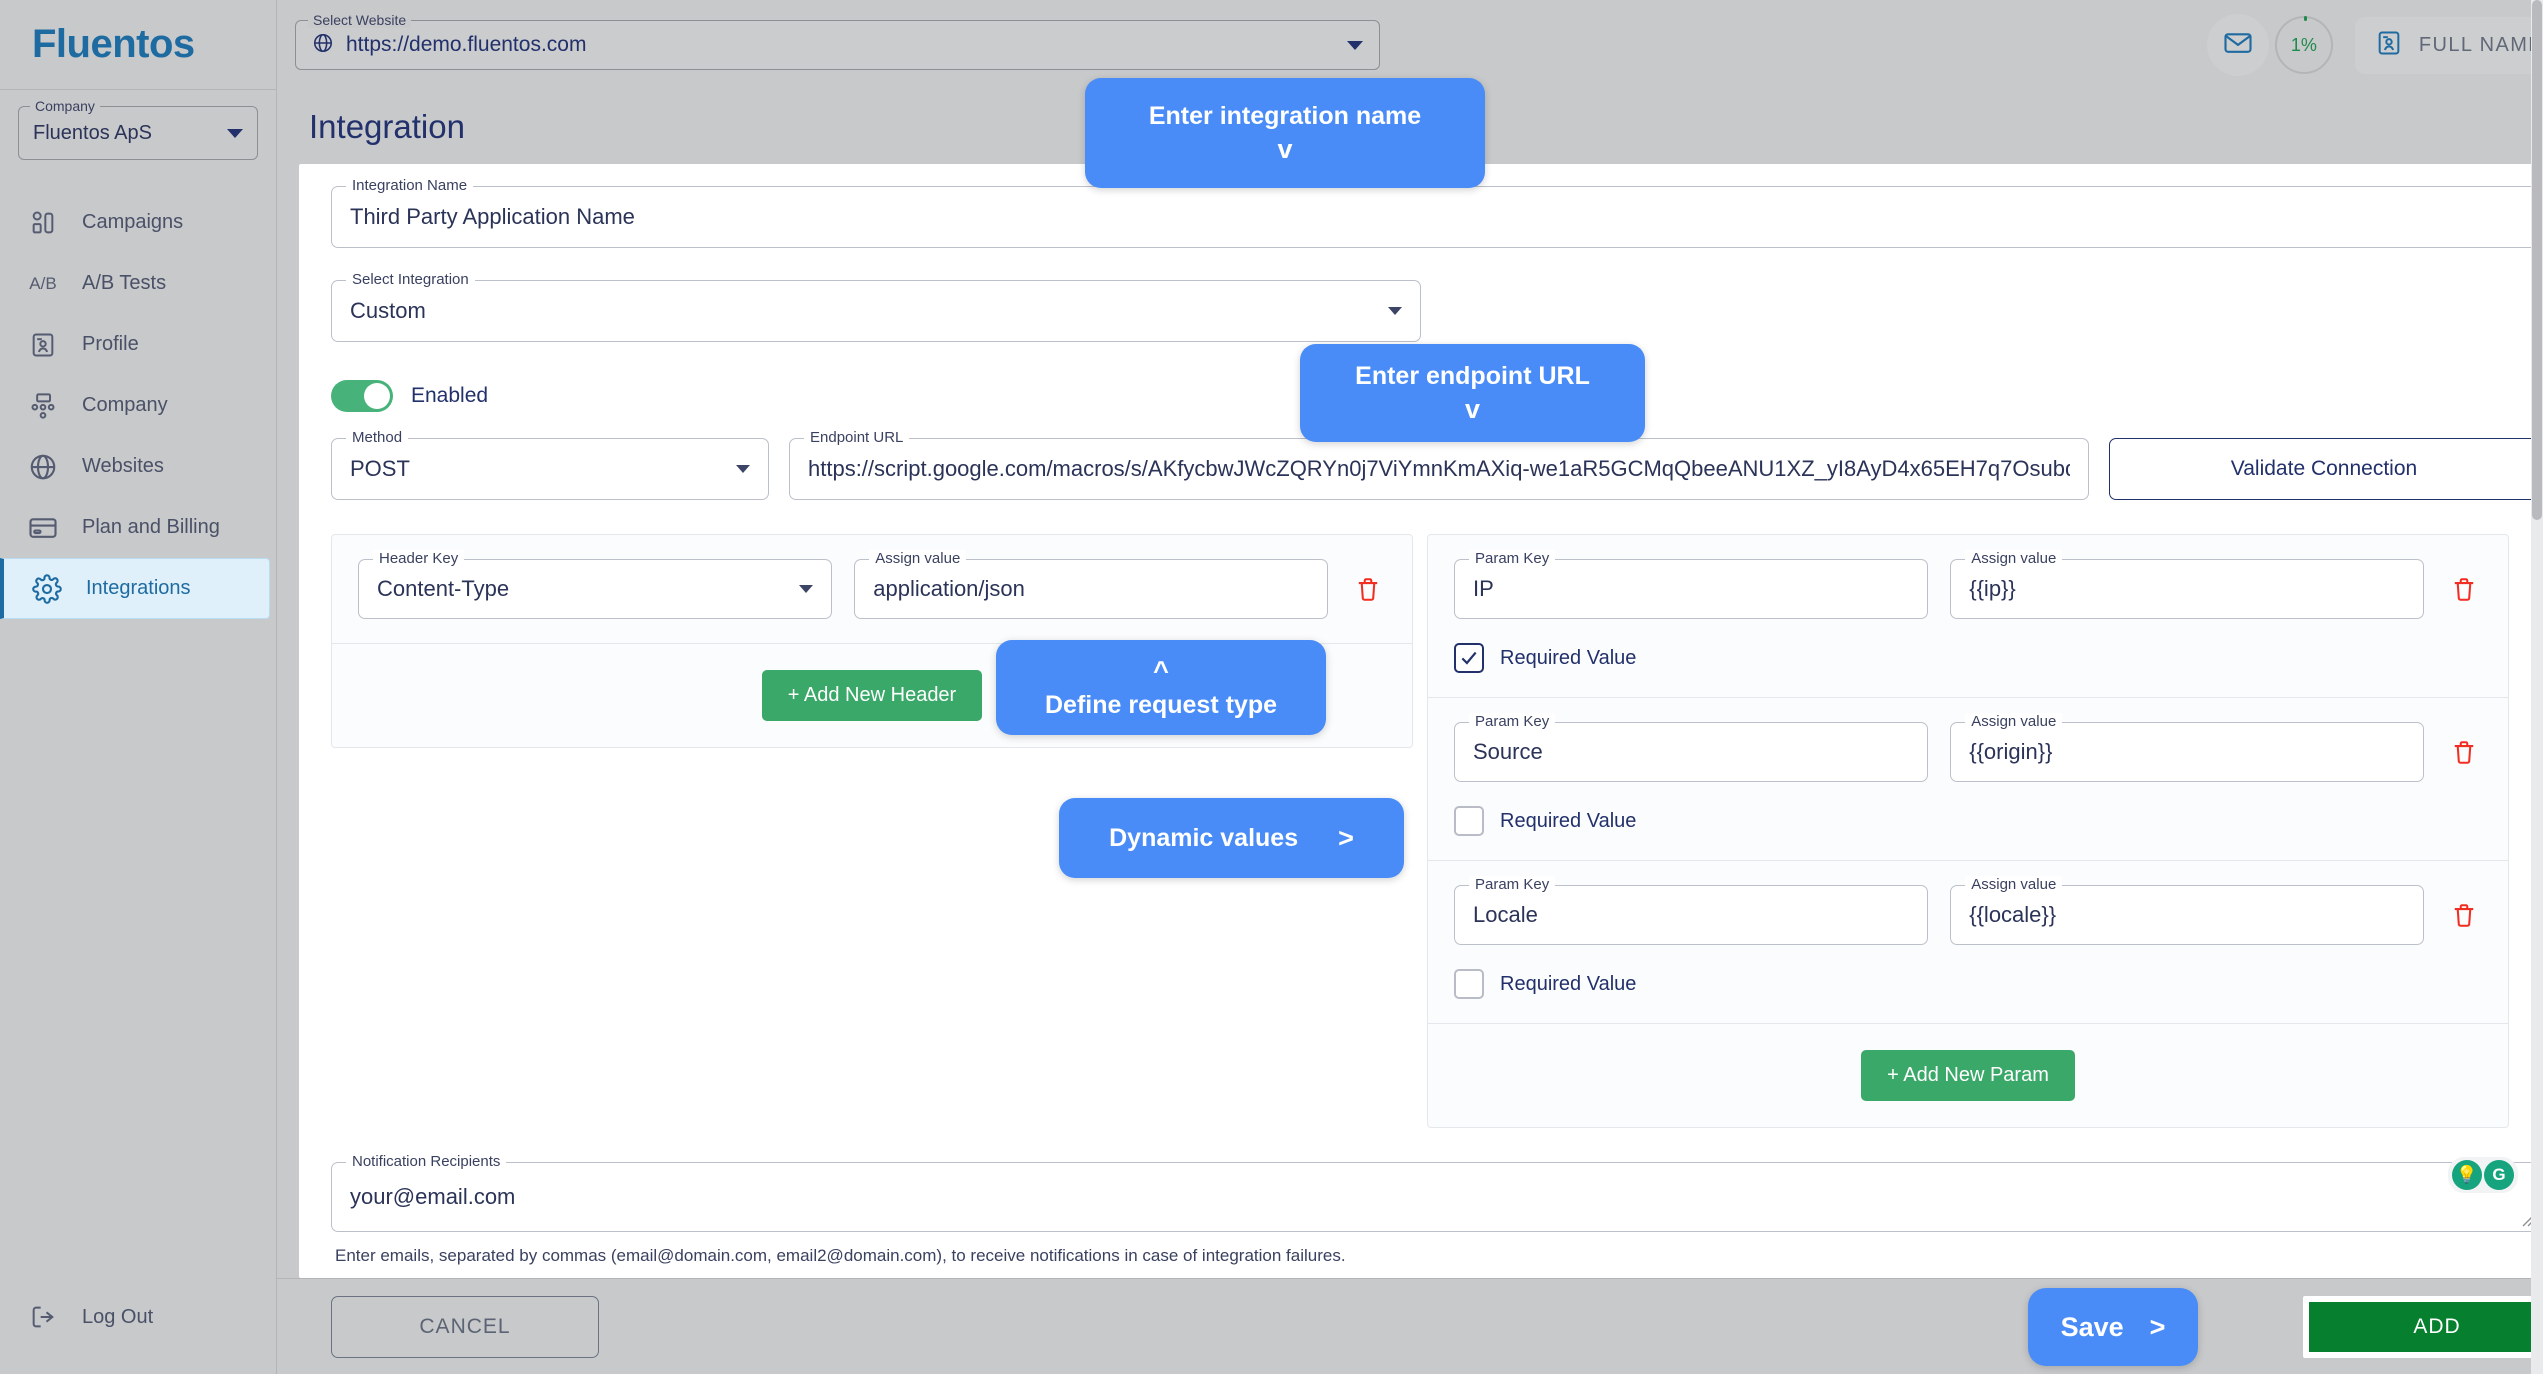  What do you see at coordinates (432, 1197) in the screenshot?
I see `notification-recipients-input: your@email.com` at bounding box center [432, 1197].